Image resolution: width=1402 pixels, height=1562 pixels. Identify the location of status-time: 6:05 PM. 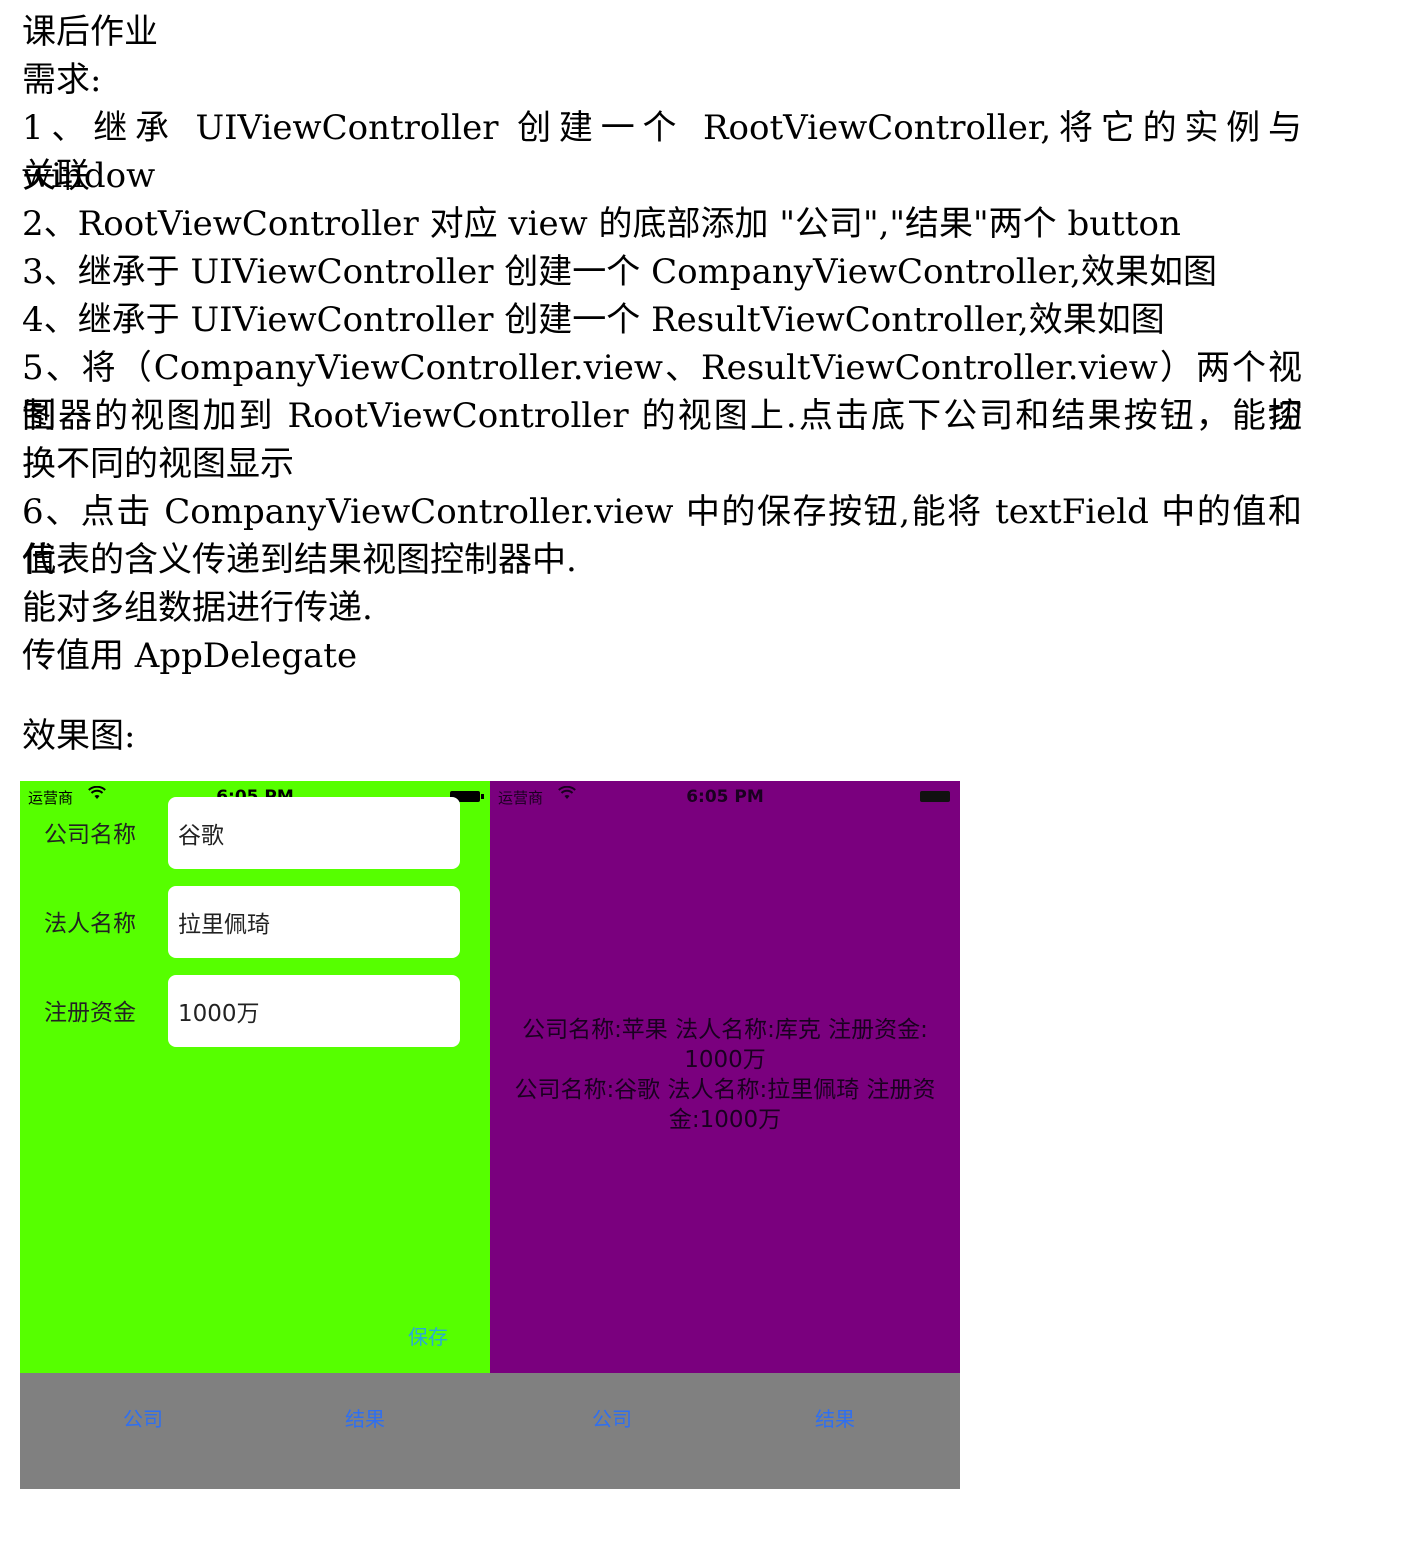
(725, 797).